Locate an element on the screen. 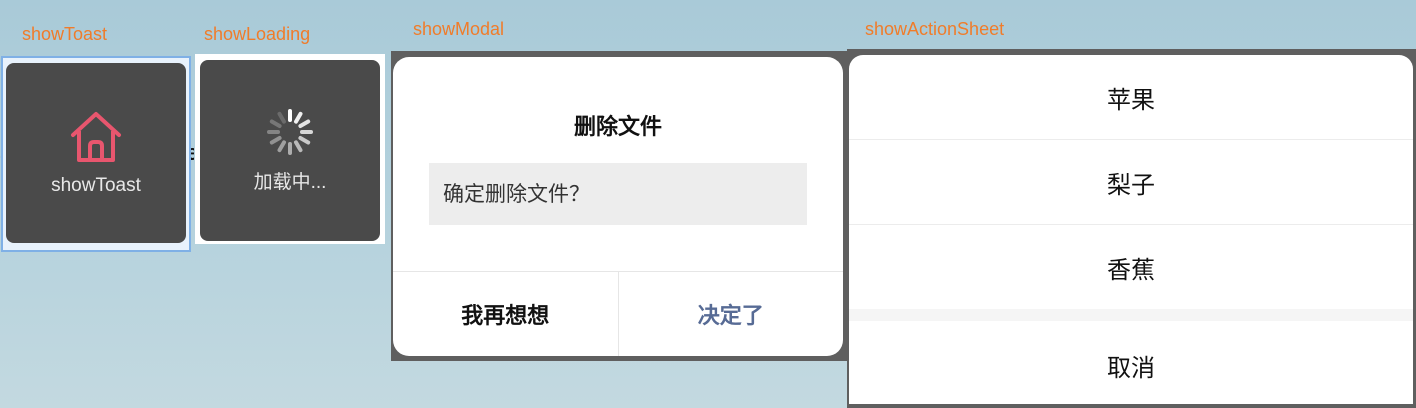  modal-content: 确定删除文件？ is located at coordinates (618, 194).